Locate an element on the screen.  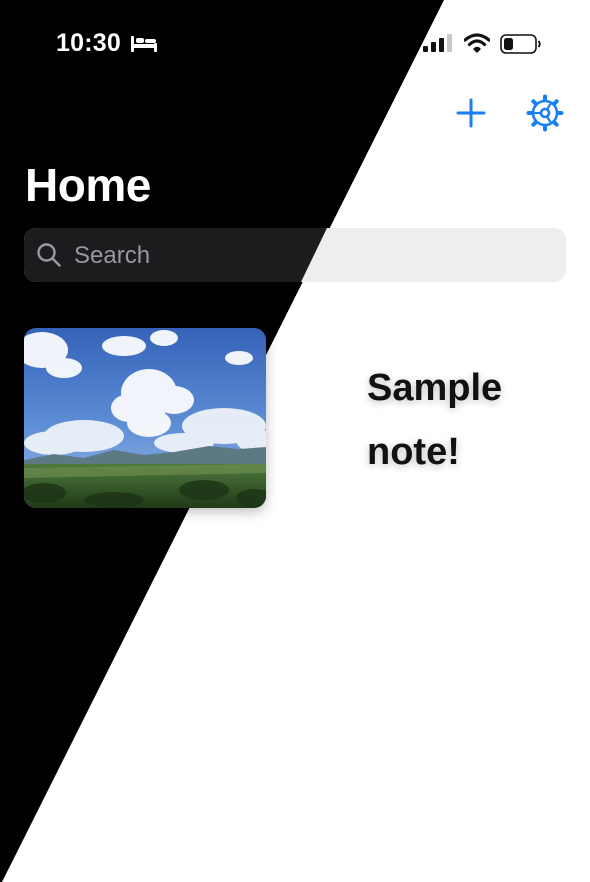
bed-icon is located at coordinates (144, 44).